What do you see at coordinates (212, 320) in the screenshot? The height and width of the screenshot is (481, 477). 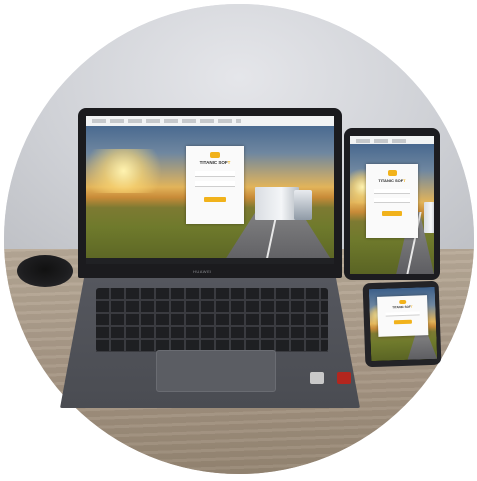 I see `laptop-keyboard` at bounding box center [212, 320].